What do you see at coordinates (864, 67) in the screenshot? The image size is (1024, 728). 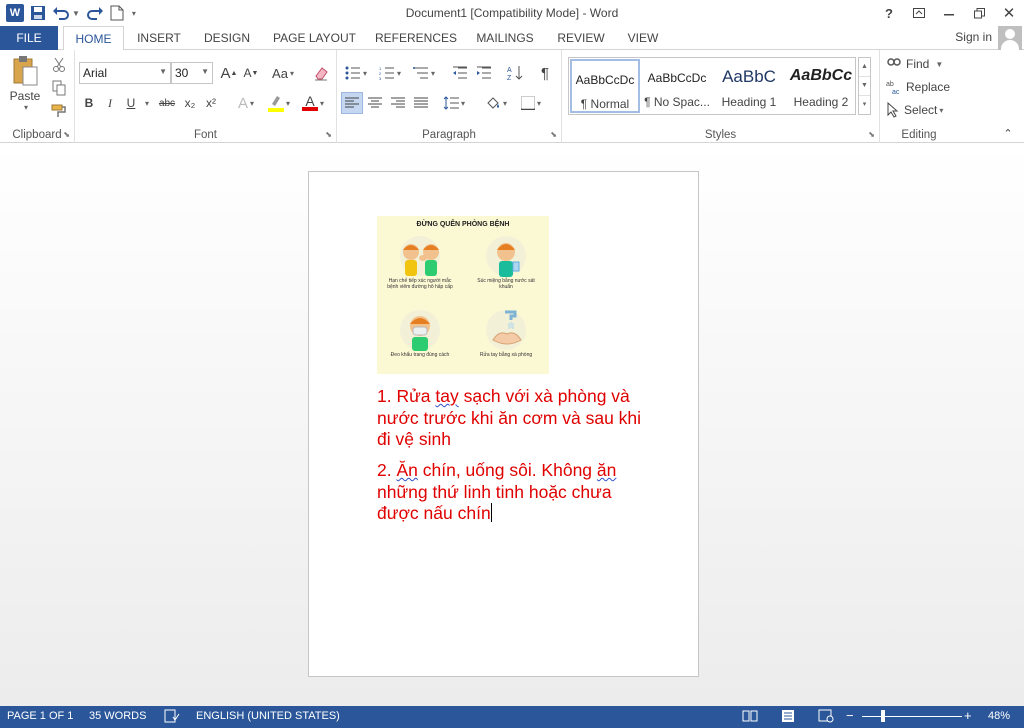 I see `styles-scroll-up-icon: ▲` at bounding box center [864, 67].